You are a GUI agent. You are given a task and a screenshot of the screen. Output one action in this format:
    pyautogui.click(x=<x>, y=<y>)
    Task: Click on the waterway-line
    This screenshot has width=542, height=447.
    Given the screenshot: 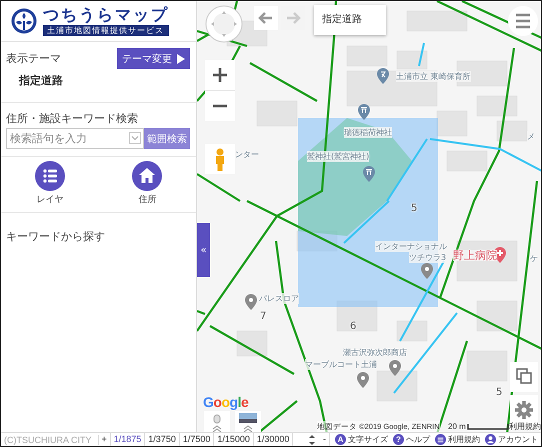 What is the action you would take?
    pyautogui.click(x=421, y=54)
    